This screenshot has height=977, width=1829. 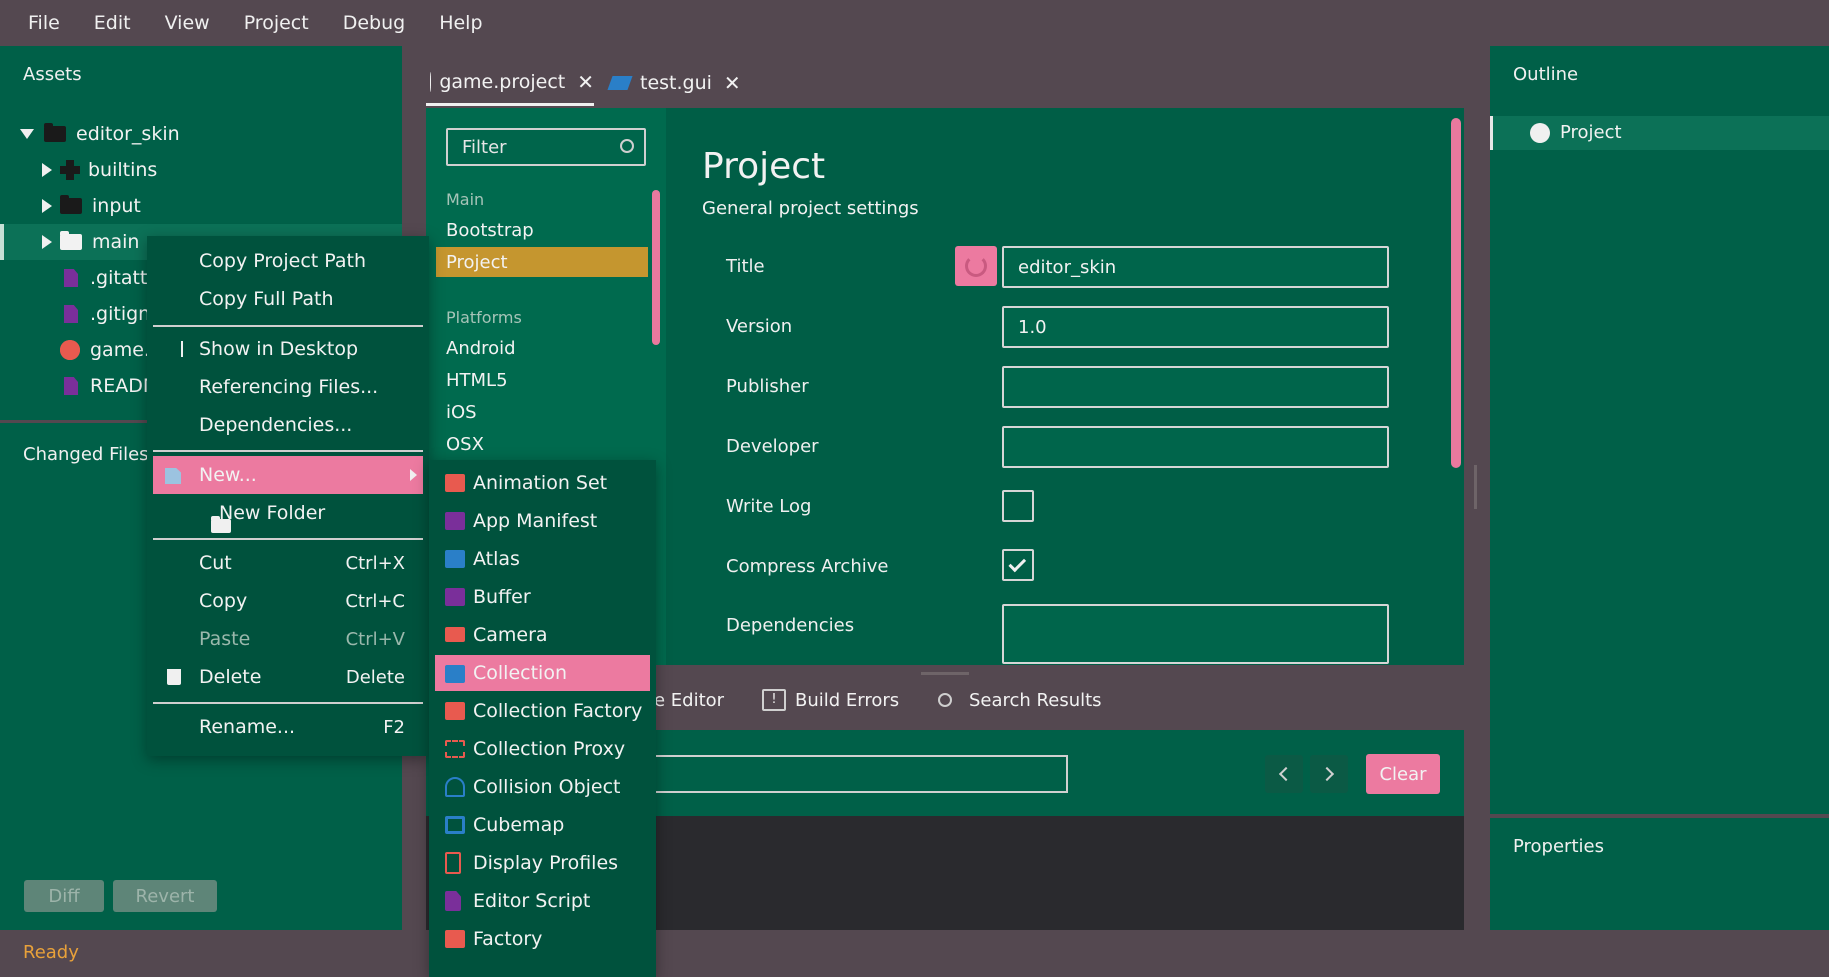 What do you see at coordinates (44, 23) in the screenshot?
I see `menu-file: File` at bounding box center [44, 23].